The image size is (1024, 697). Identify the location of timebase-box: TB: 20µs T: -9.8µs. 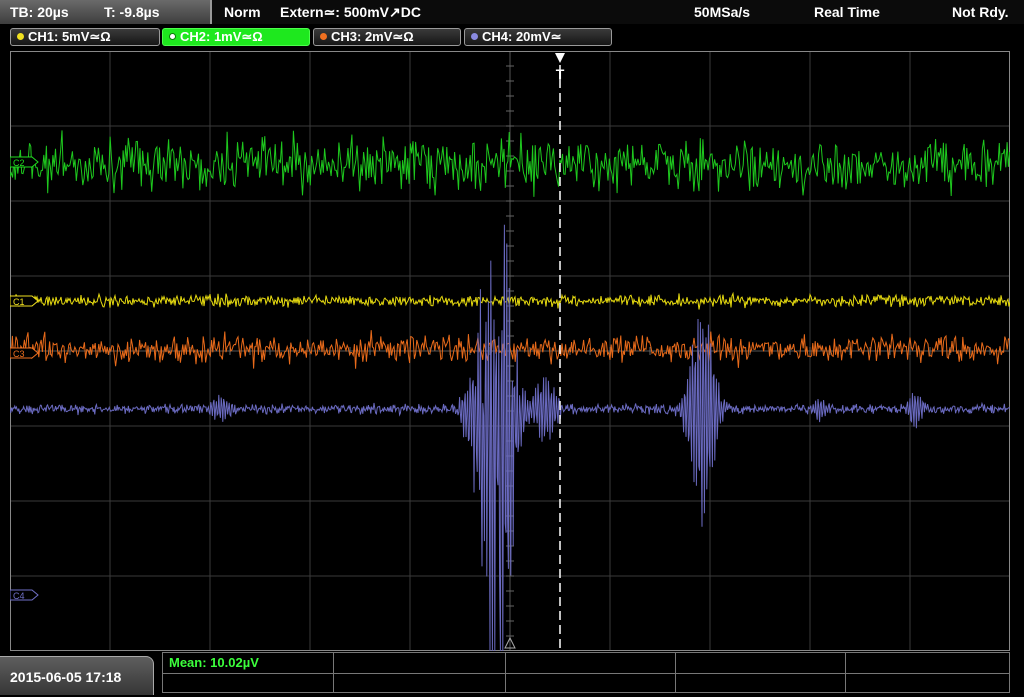
(106, 12).